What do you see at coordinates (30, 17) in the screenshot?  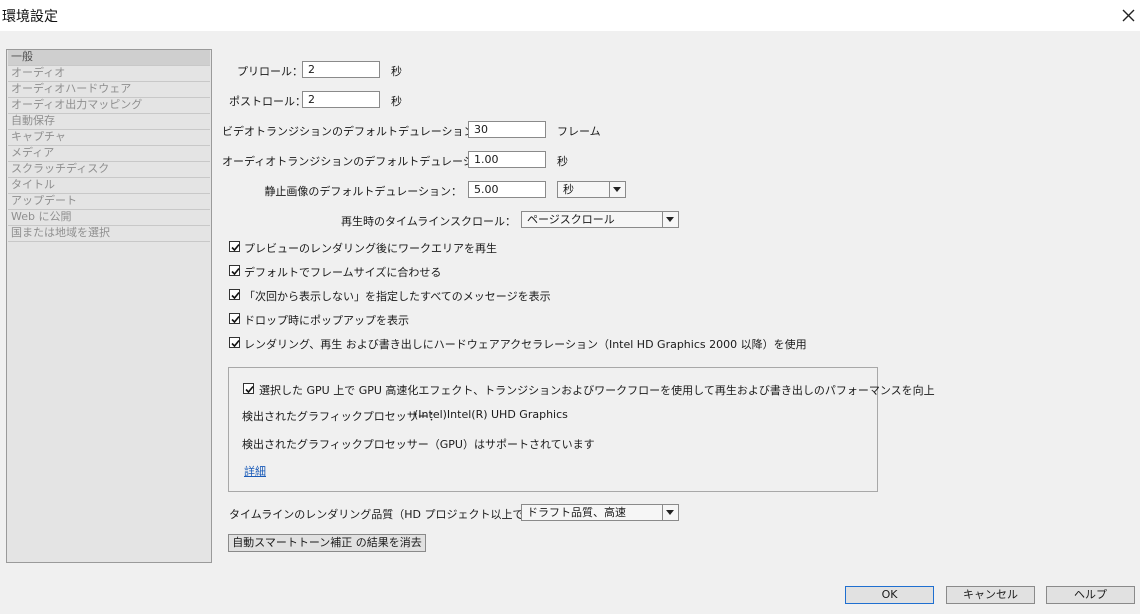 I see `window-title: 環境設定` at bounding box center [30, 17].